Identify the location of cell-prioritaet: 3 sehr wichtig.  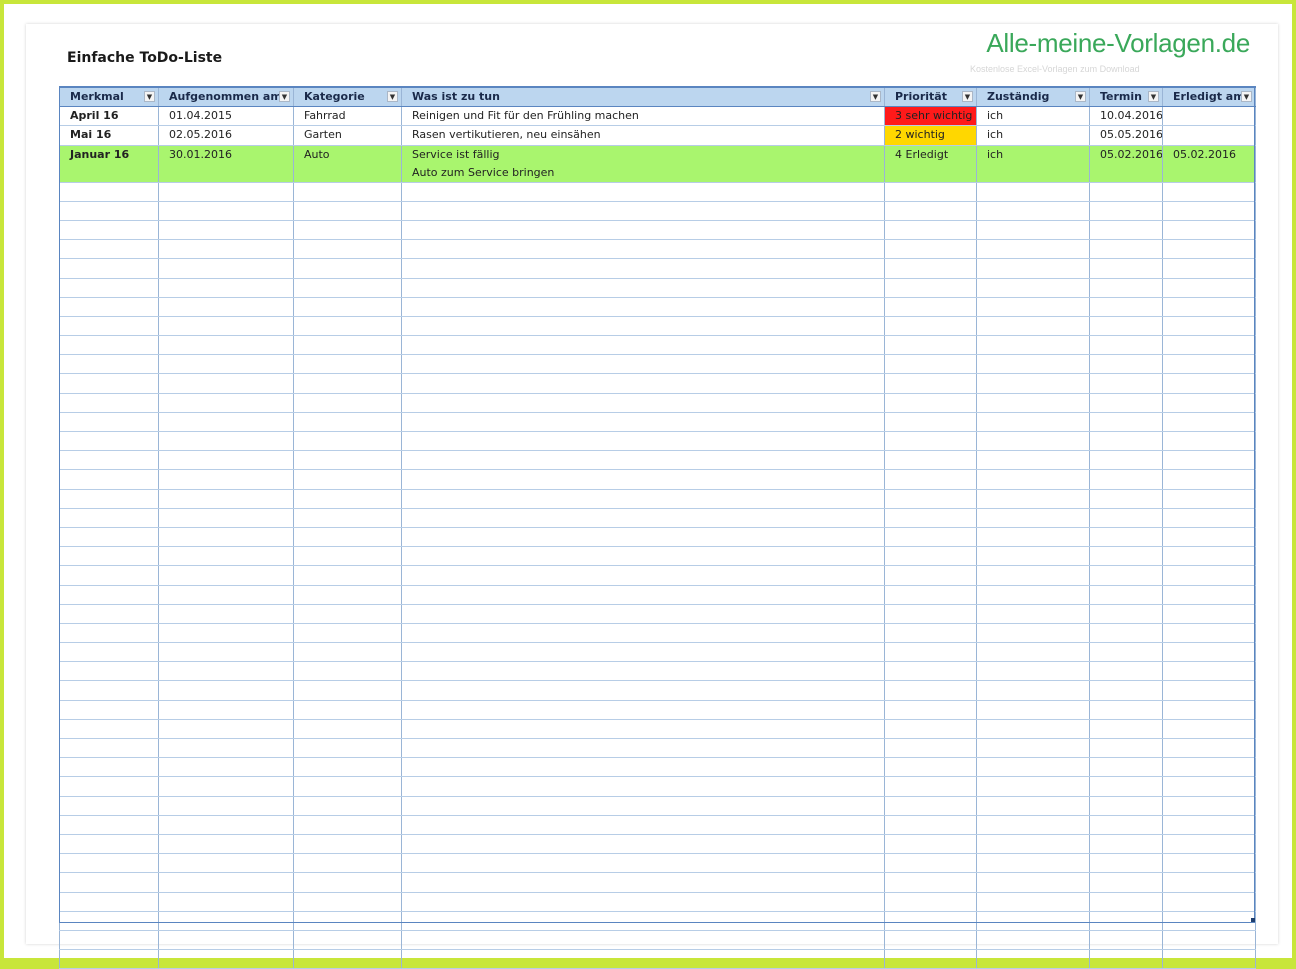
(930, 116).